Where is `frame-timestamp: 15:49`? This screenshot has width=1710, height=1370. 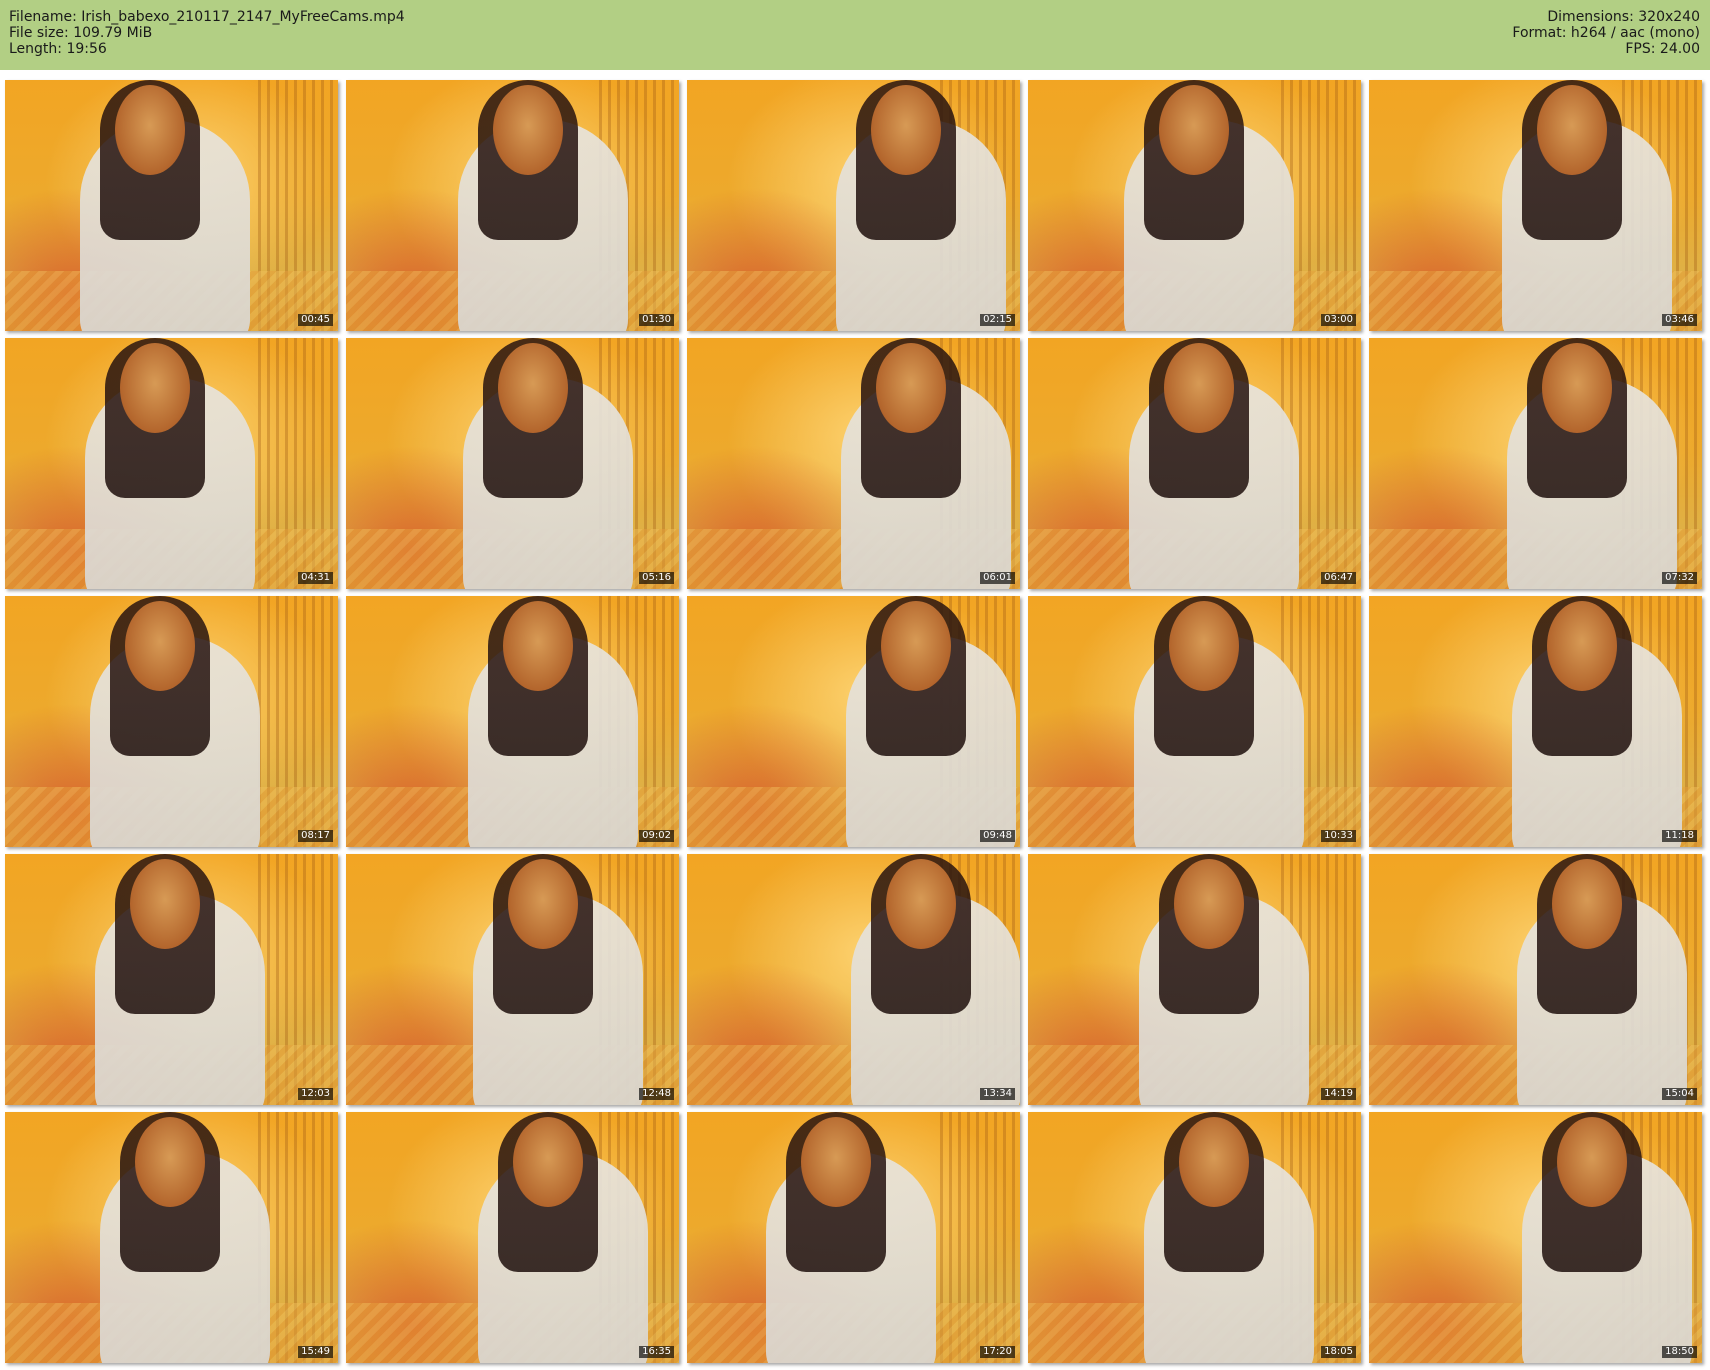 frame-timestamp: 15:49 is located at coordinates (315, 1352).